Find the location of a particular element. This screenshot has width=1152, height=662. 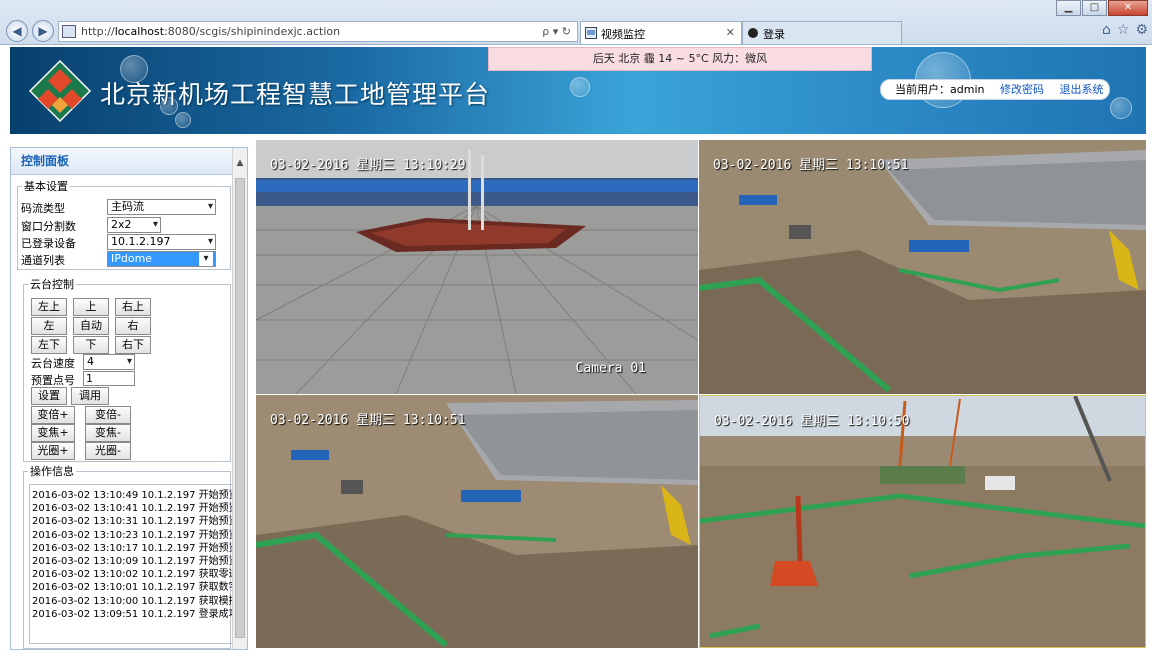

video-timestamp: 03-02-2016 星期三 13:10:29 is located at coordinates (368, 165).